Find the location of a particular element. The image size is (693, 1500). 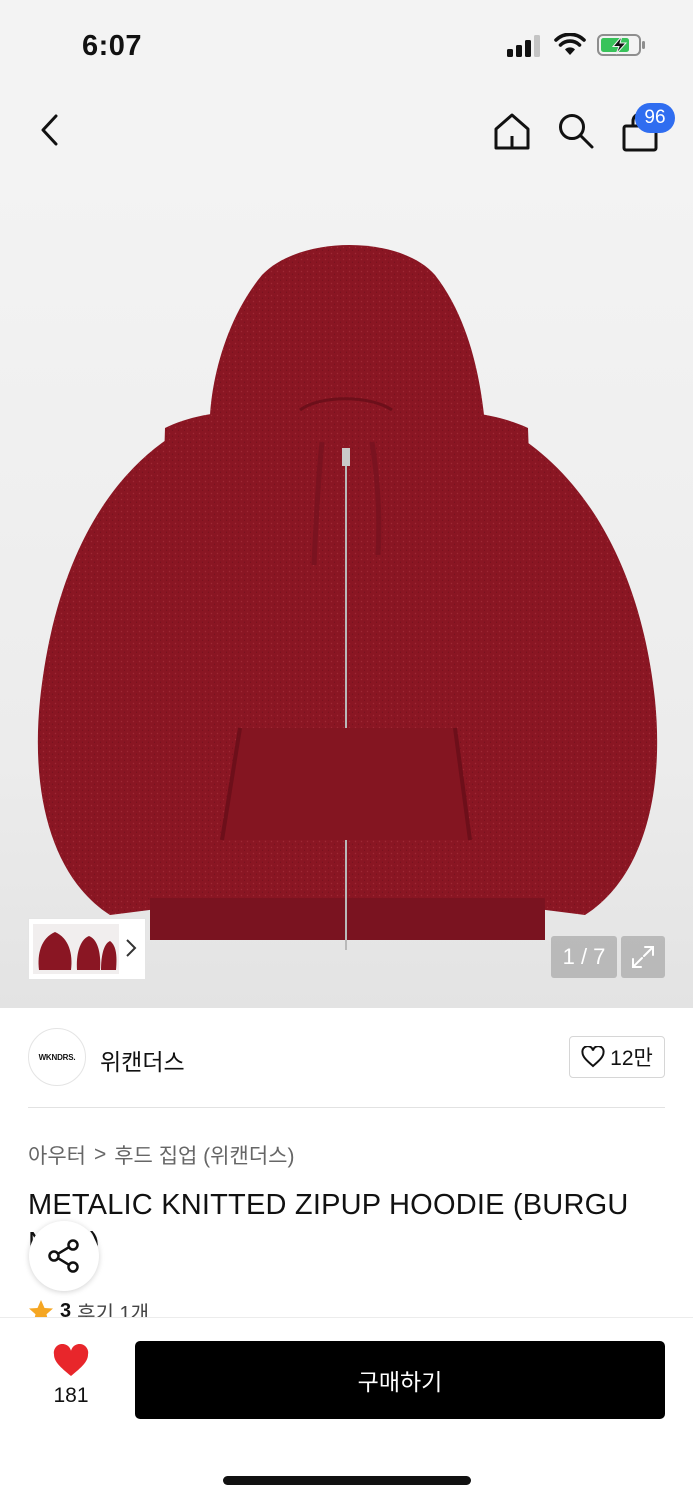

breadcrumb-subcategory: 후드 집업 (위캔더스) is located at coordinates (204, 1155).